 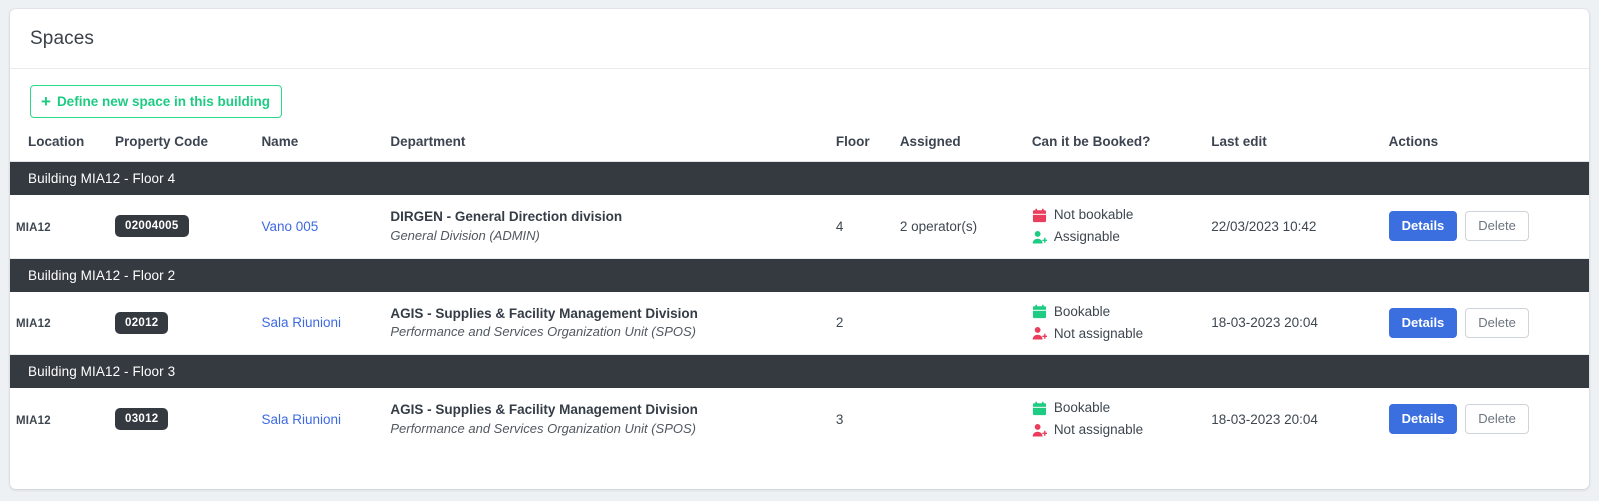 I want to click on column-header-department: Department, so click(x=607, y=145).